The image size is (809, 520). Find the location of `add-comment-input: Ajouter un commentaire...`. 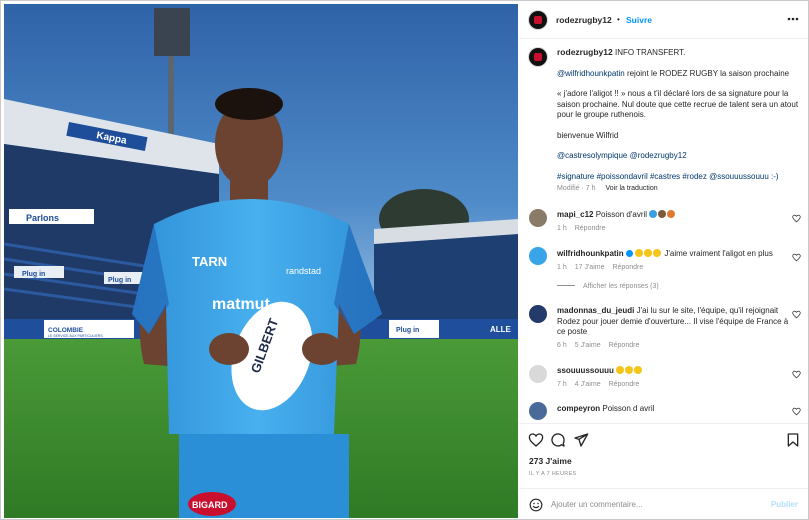

add-comment-input: Ajouter un commentaire... is located at coordinates (597, 504).